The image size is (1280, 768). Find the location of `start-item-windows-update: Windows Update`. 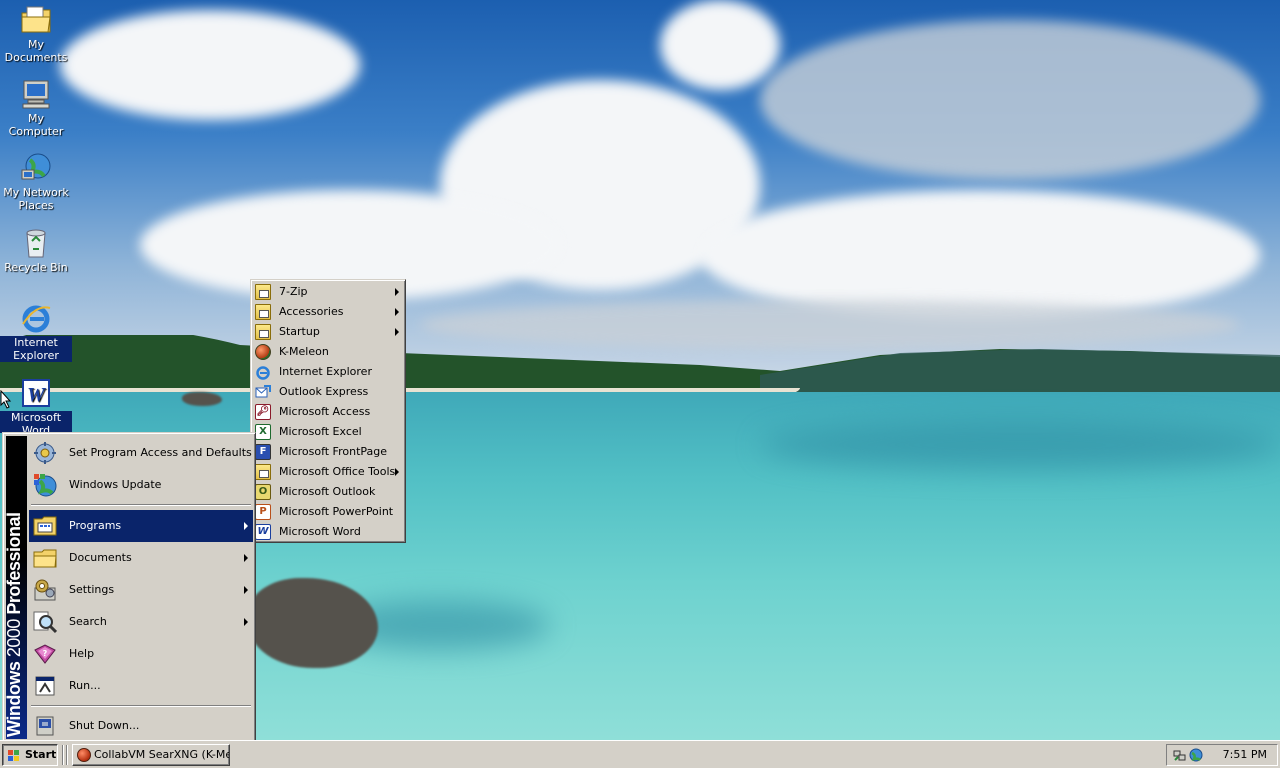

start-item-windows-update: Windows Update is located at coordinates (141, 485).